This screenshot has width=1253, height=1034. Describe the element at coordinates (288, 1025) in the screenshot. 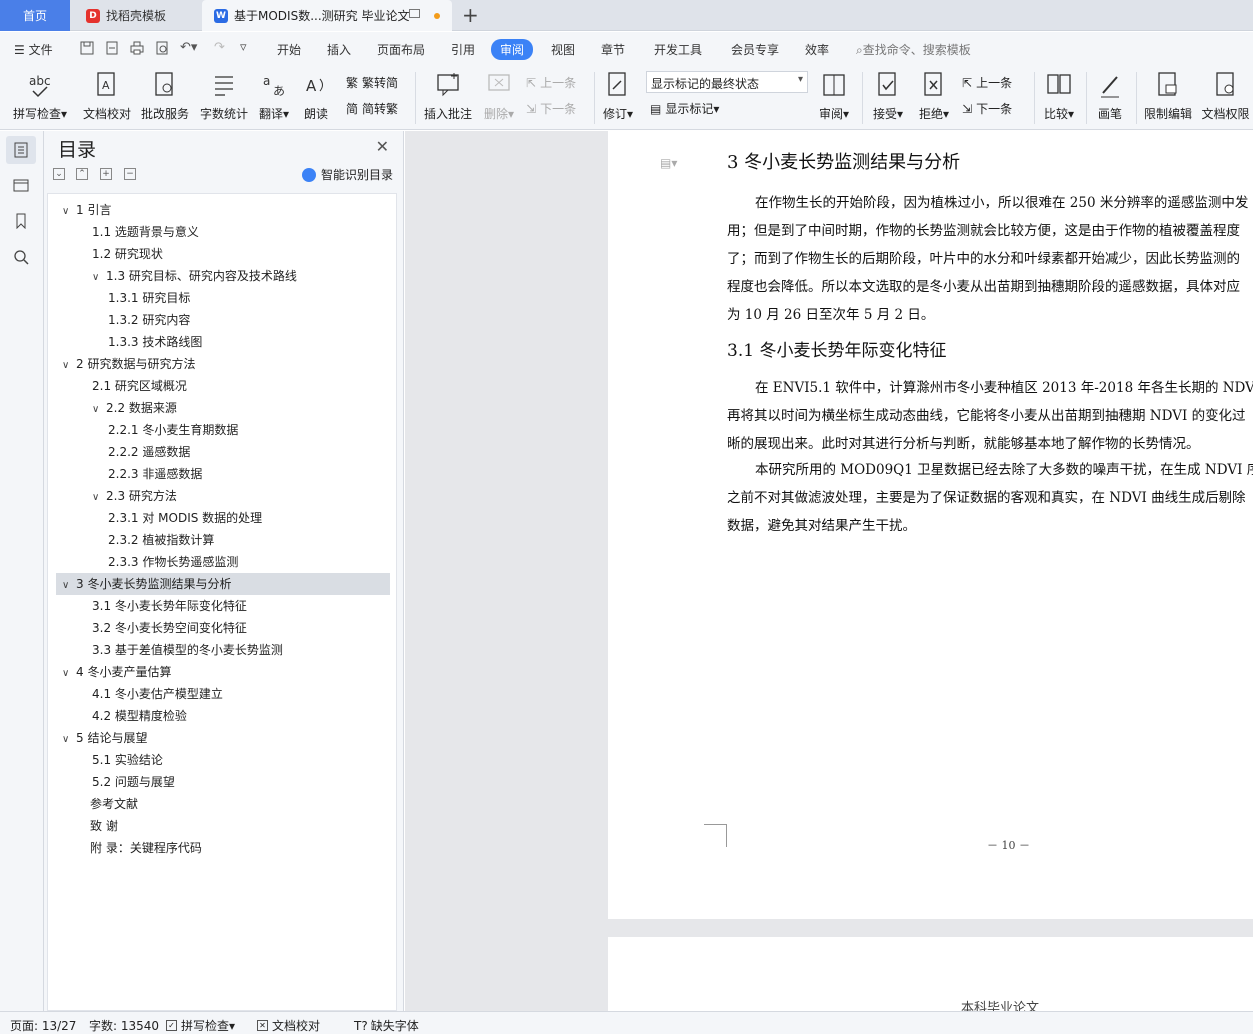

I see `status-doc-proof: ✕ 文档校对` at that location.